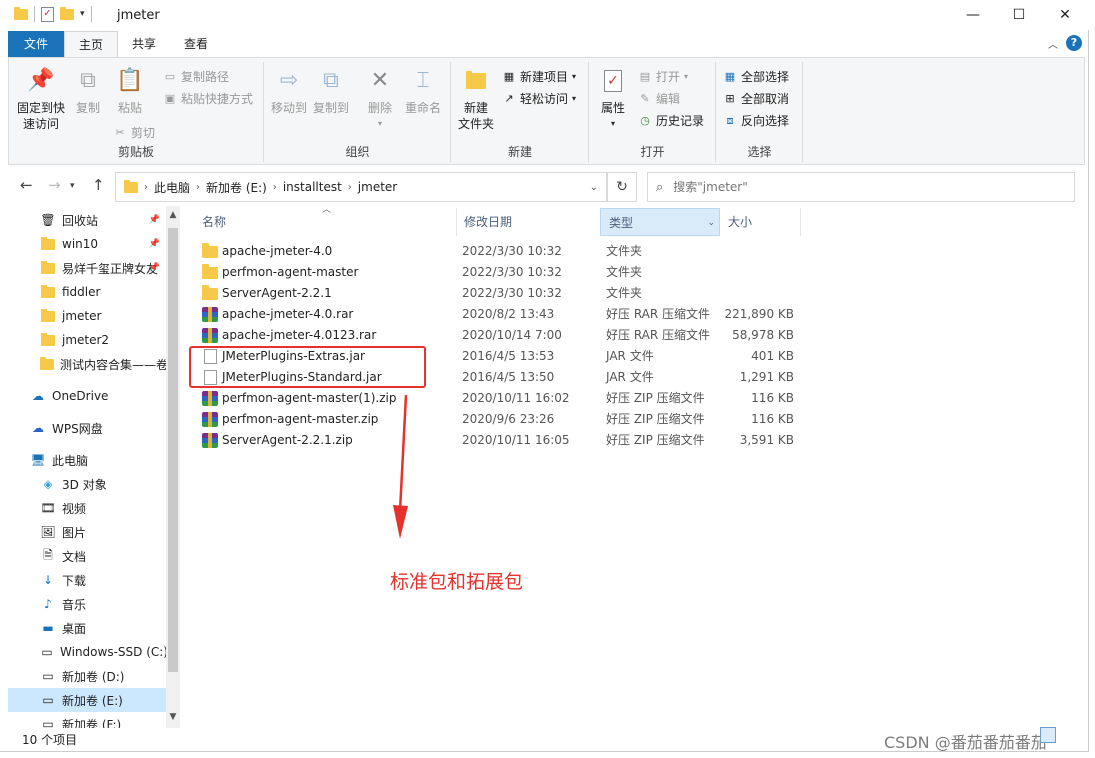  I want to click on column-divider, so click(800, 222).